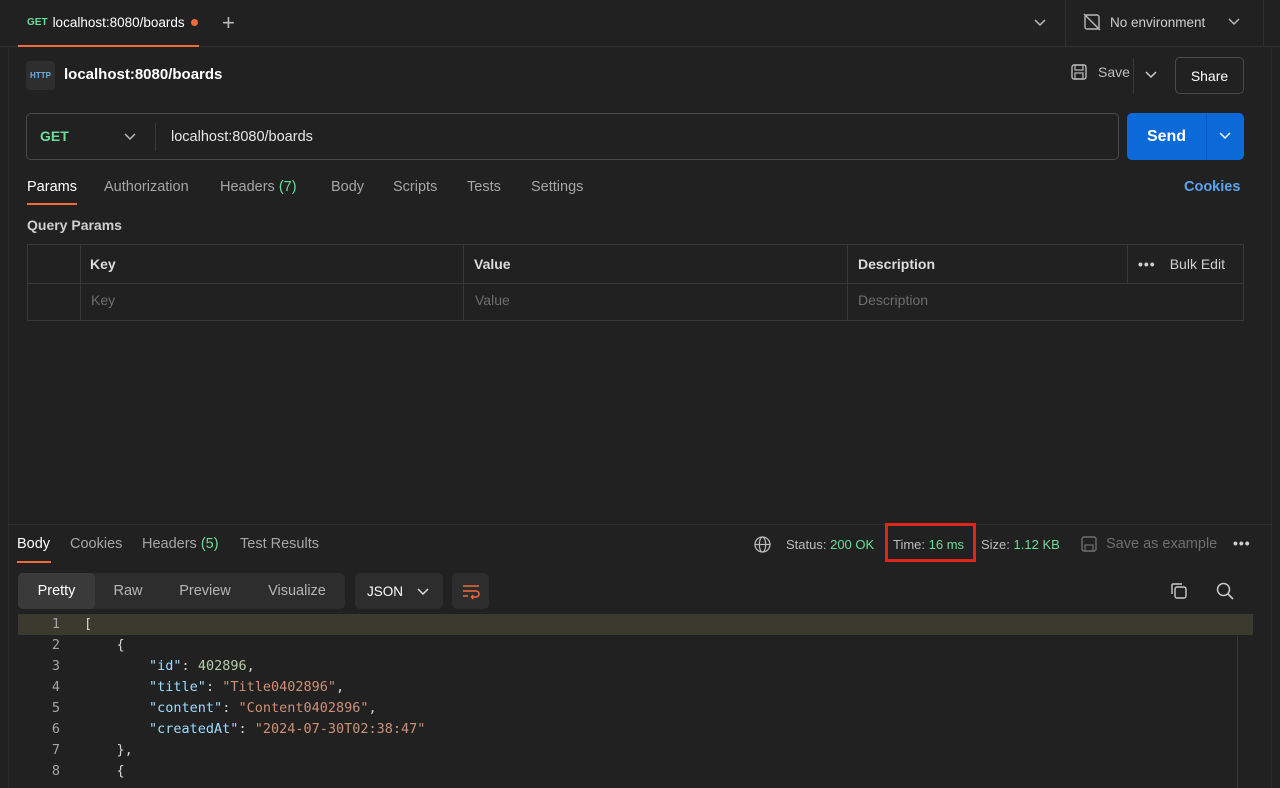  I want to click on right-border, so click(1271, 417).